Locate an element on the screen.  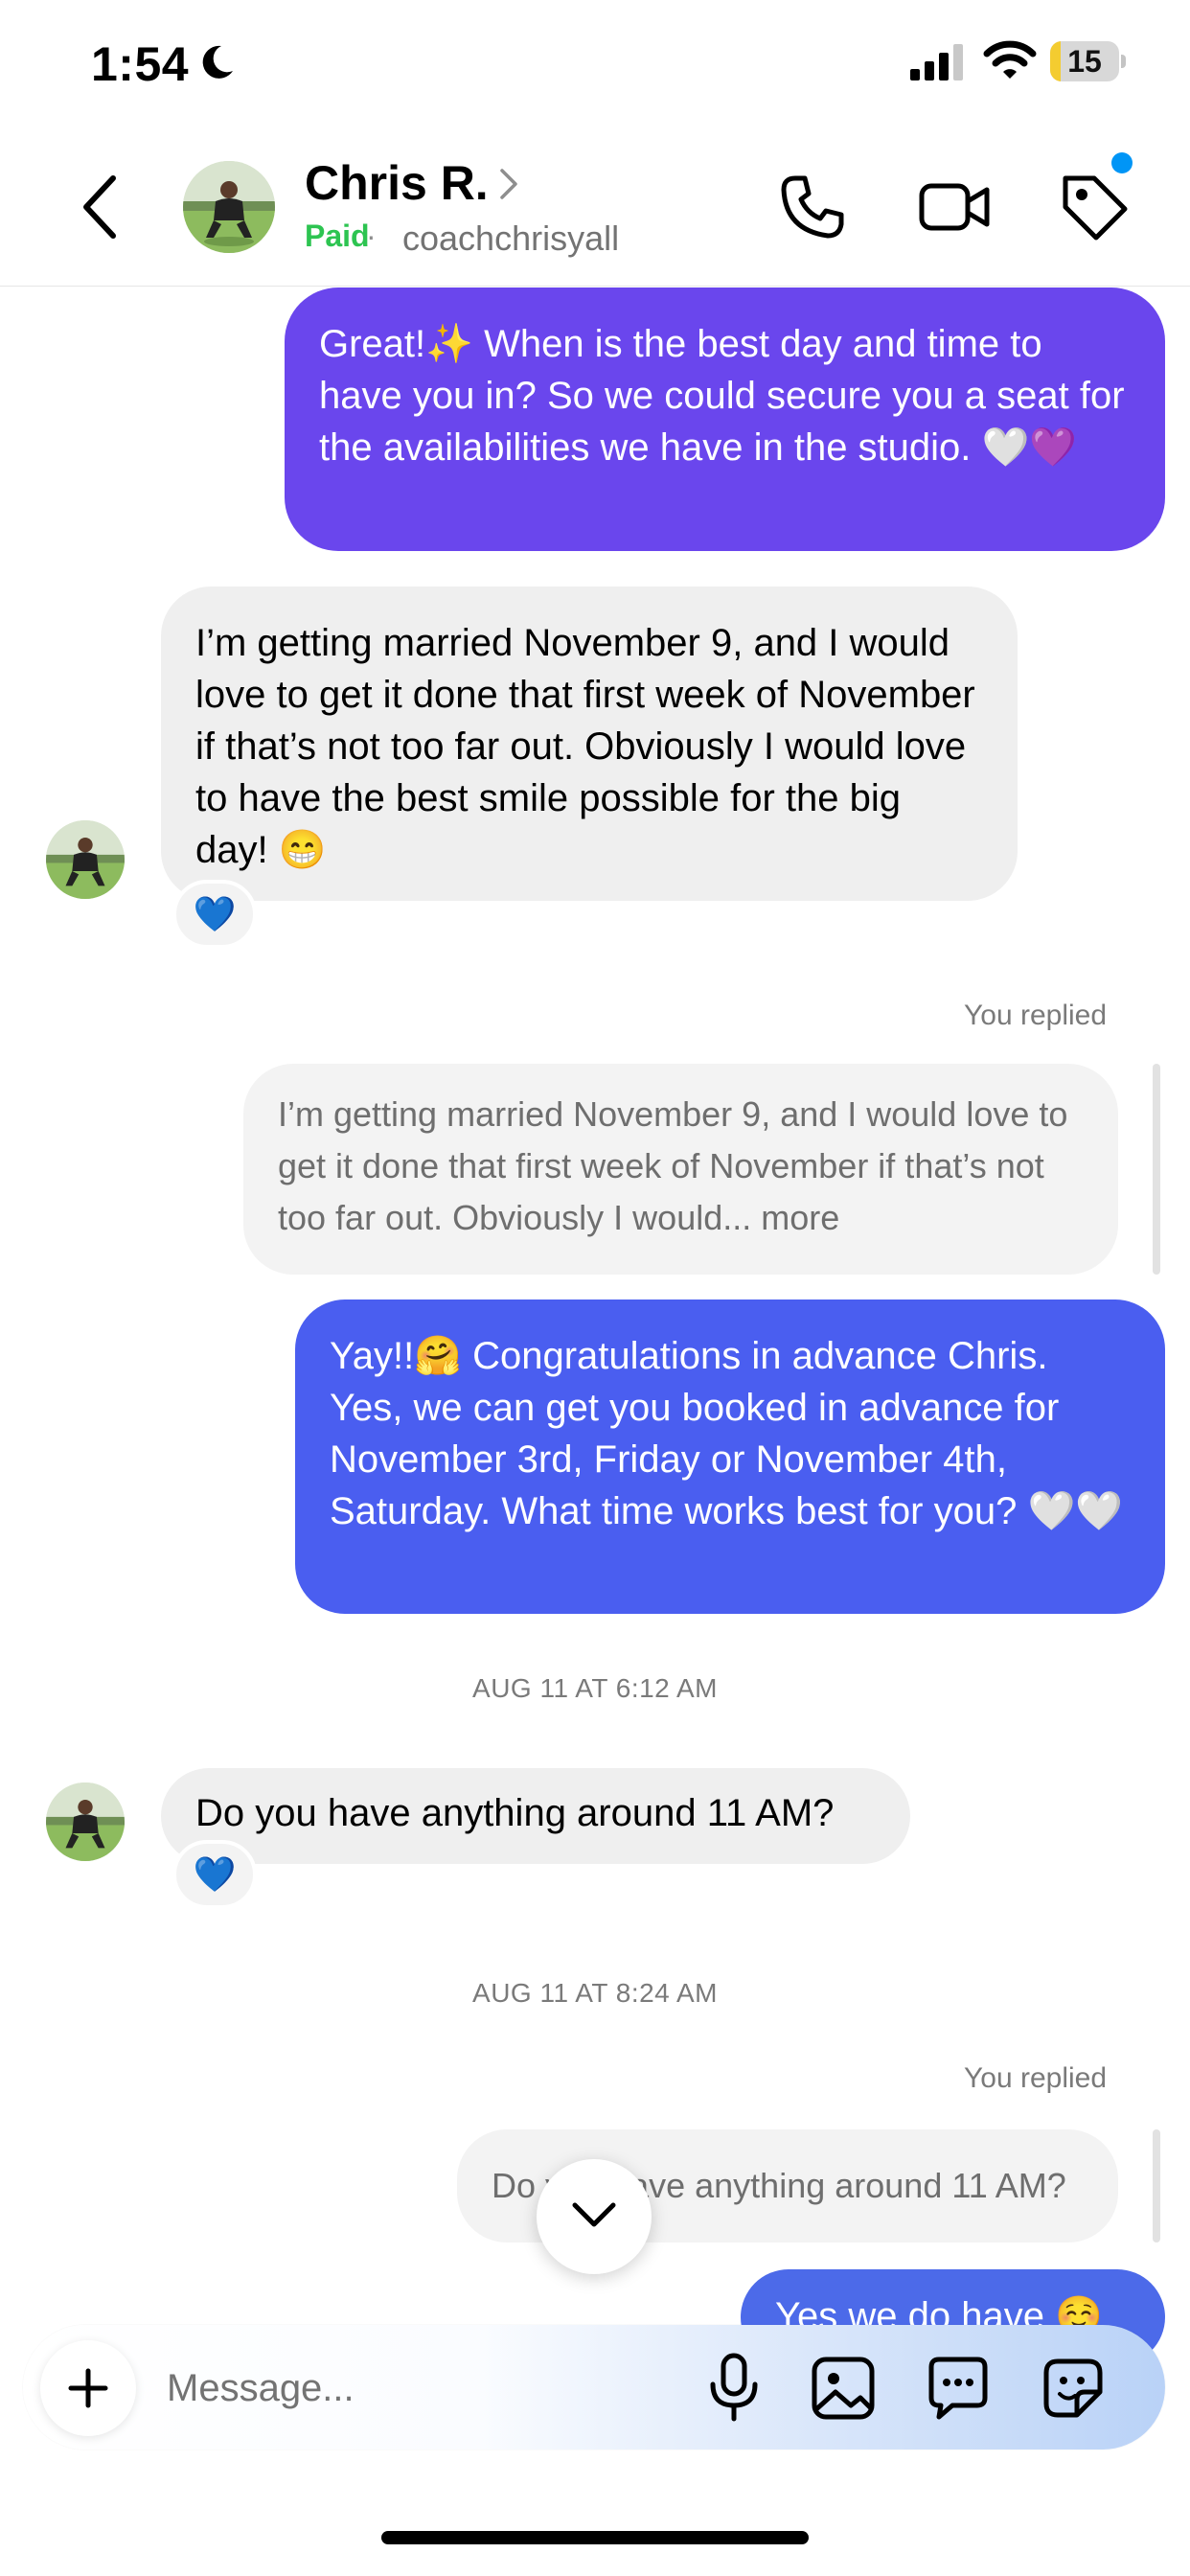
incoming-message: Do you have anything around 11 AM? is located at coordinates (536, 1816).